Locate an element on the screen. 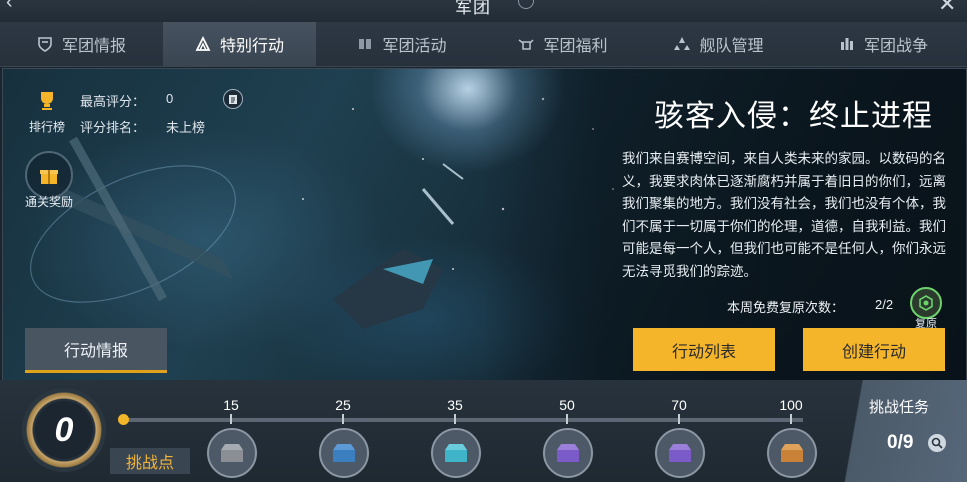 This screenshot has height=482, width=967. help-icon is located at coordinates (526, 4).